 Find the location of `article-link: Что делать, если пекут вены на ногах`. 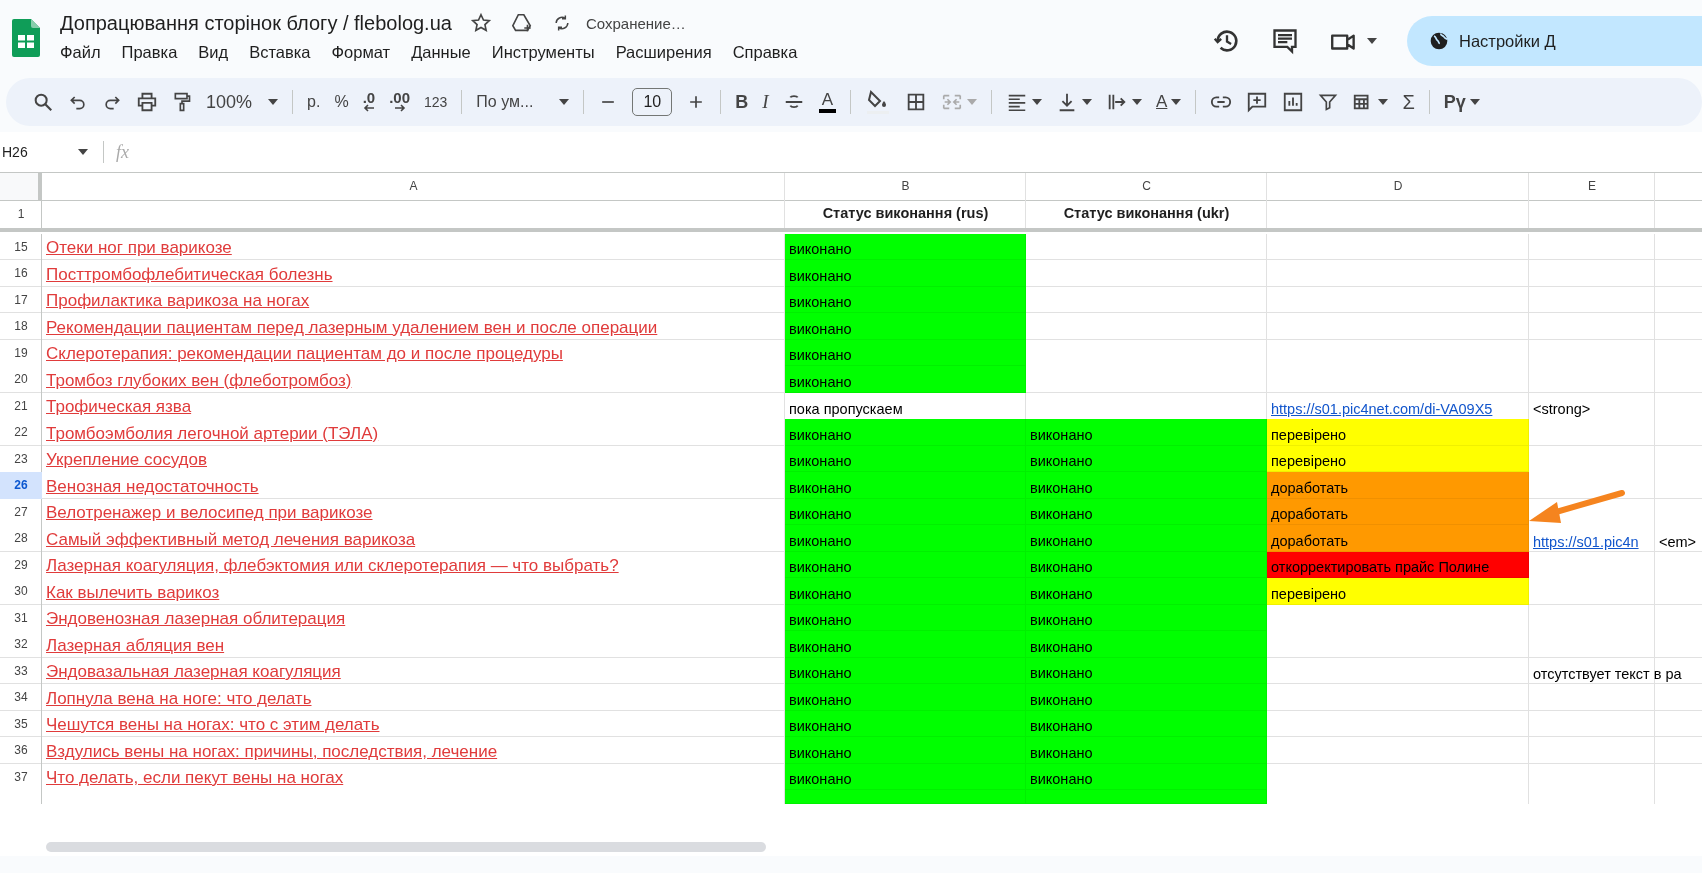

article-link: Что делать, если пекут вены на ногах is located at coordinates (195, 778).